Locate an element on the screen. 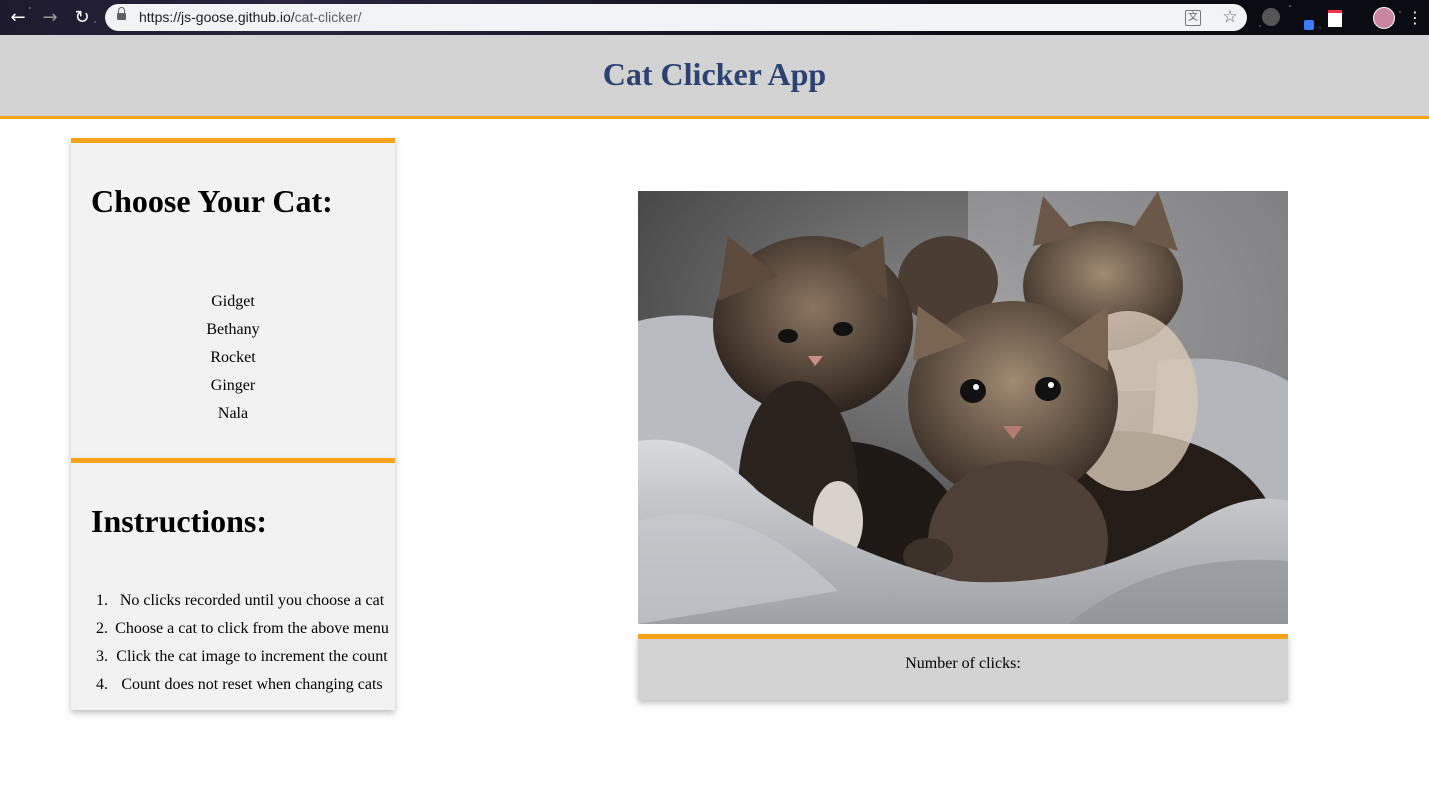 This screenshot has width=1429, height=804. instruction-number: 1. is located at coordinates (102, 600).